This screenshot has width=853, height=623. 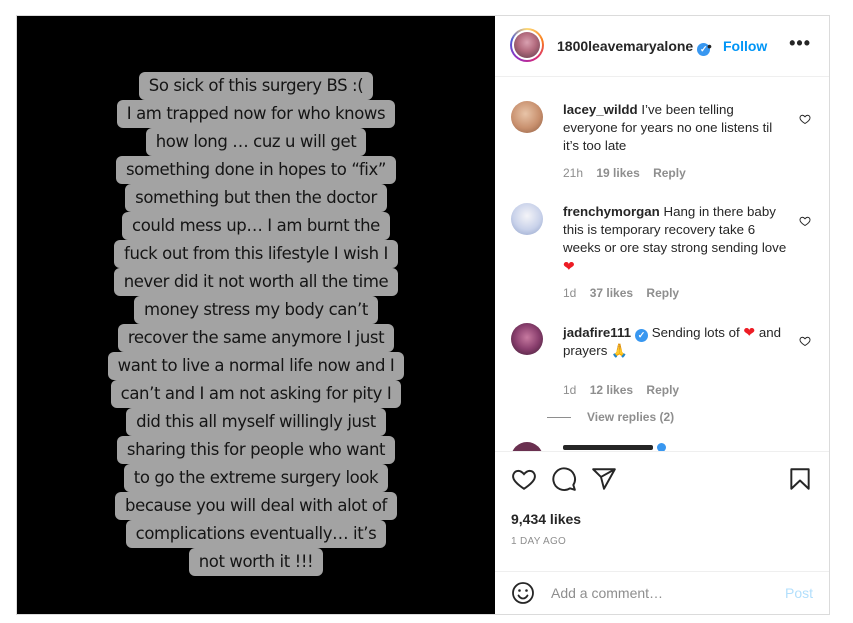 I want to click on comment-likes: 37 likes, so click(x=611, y=293).